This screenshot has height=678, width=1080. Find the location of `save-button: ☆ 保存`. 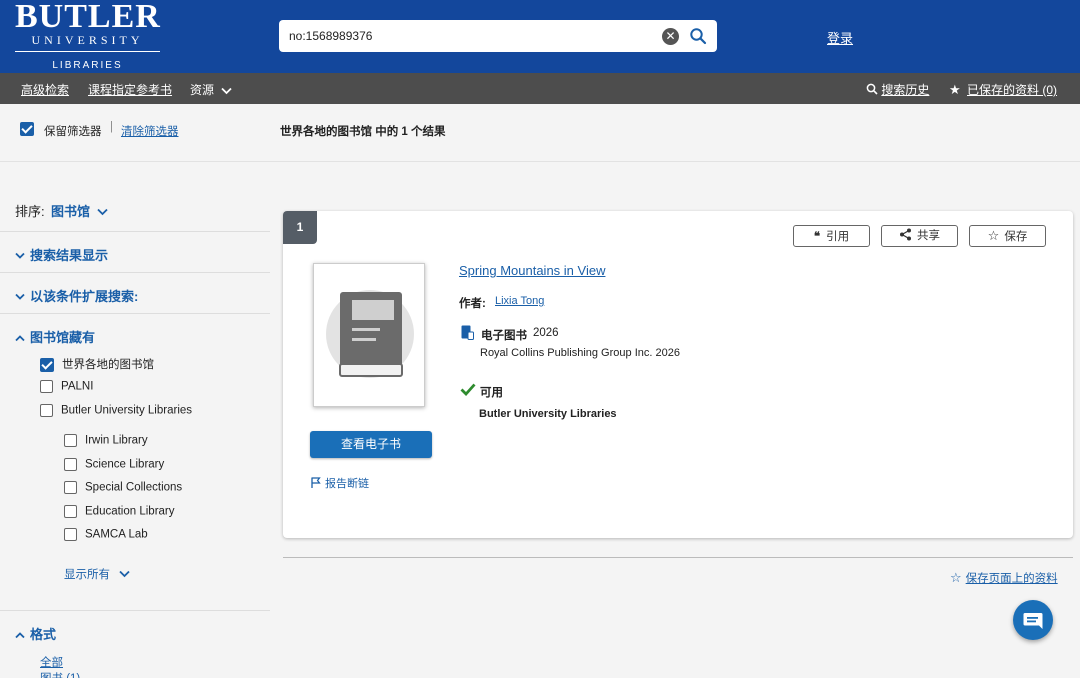

save-button: ☆ 保存 is located at coordinates (1007, 236).